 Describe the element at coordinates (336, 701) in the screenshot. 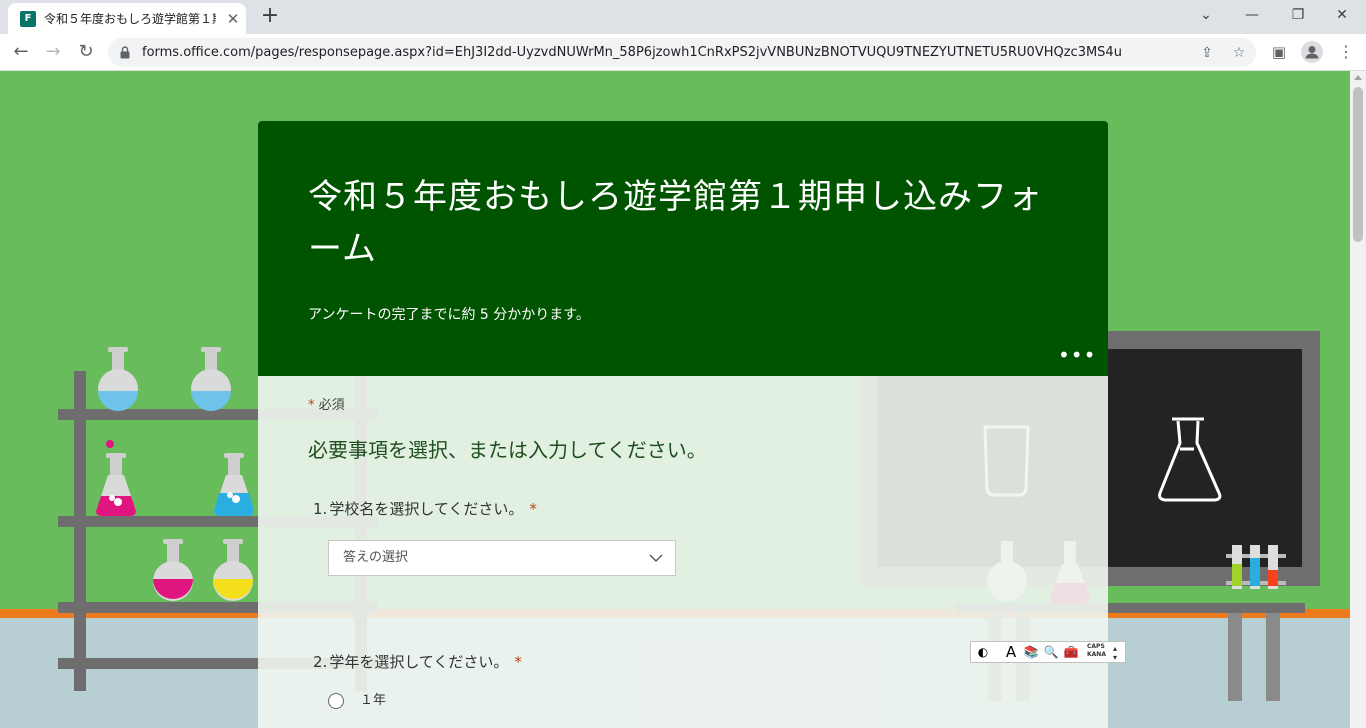

I see `radio-button` at that location.